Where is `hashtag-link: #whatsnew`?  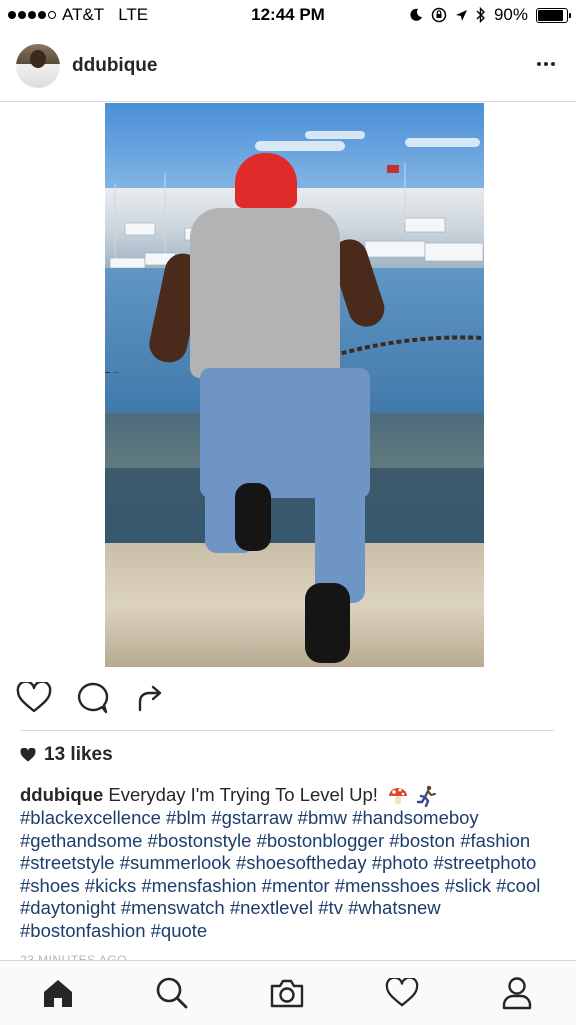
hashtag-link: #whatsnew is located at coordinates (394, 907).